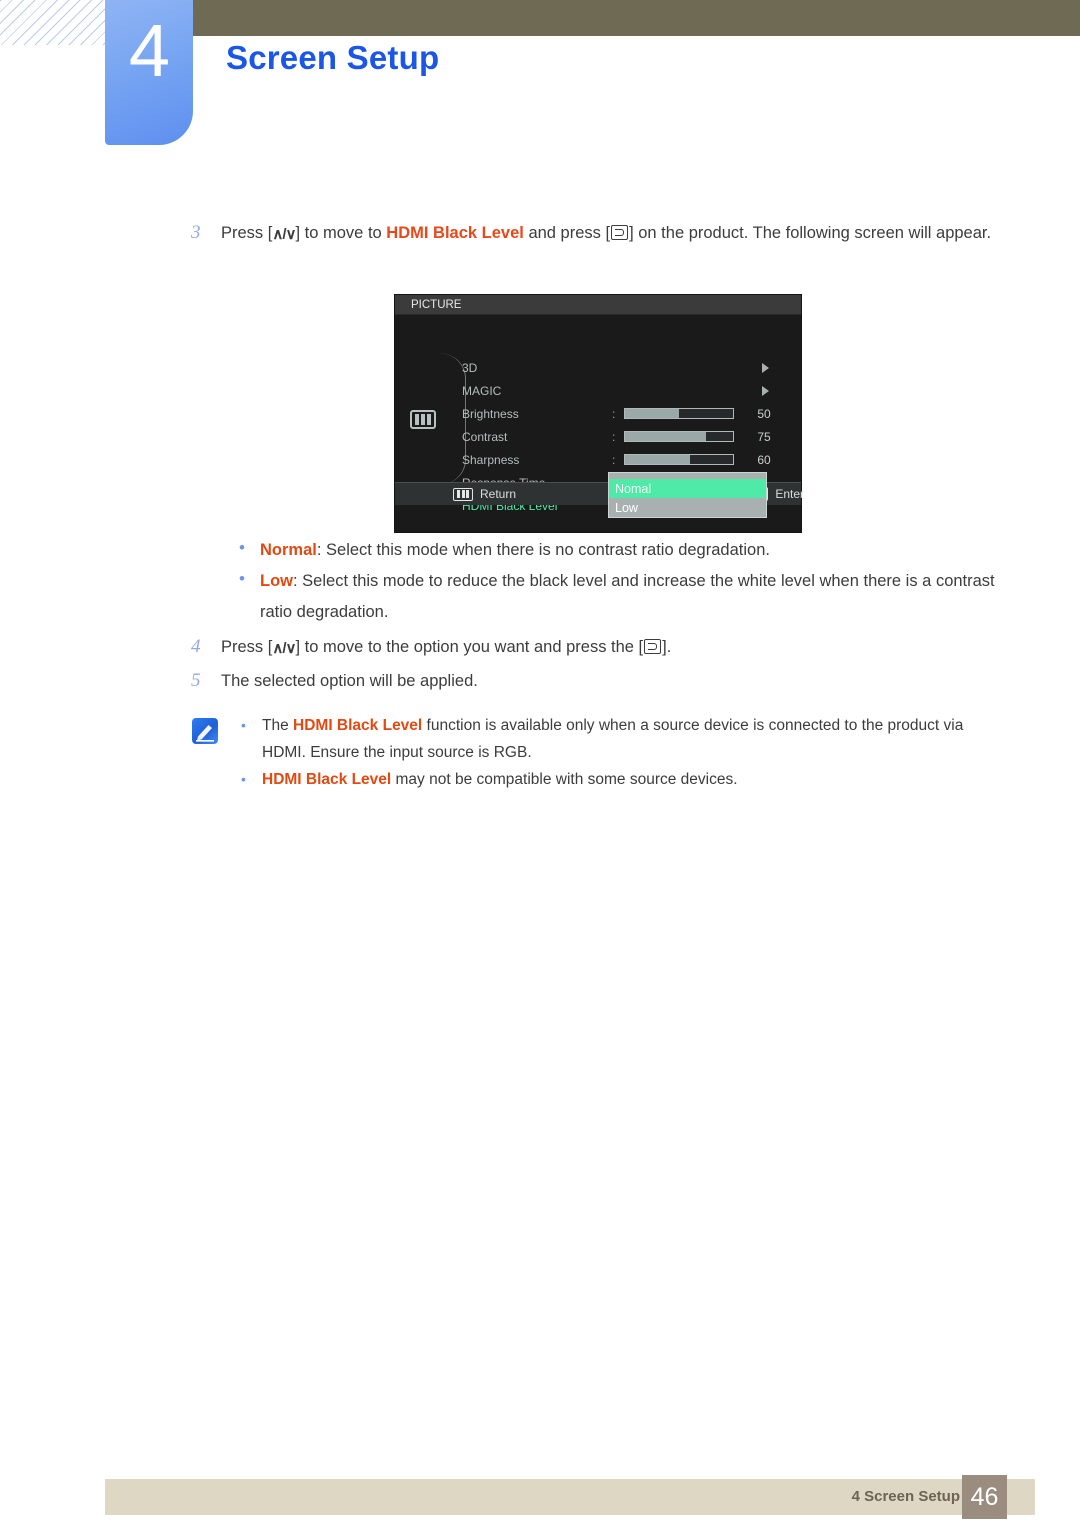 The width and height of the screenshot is (1080, 1527). I want to click on osd-label-contrast: Contrast, so click(485, 436).